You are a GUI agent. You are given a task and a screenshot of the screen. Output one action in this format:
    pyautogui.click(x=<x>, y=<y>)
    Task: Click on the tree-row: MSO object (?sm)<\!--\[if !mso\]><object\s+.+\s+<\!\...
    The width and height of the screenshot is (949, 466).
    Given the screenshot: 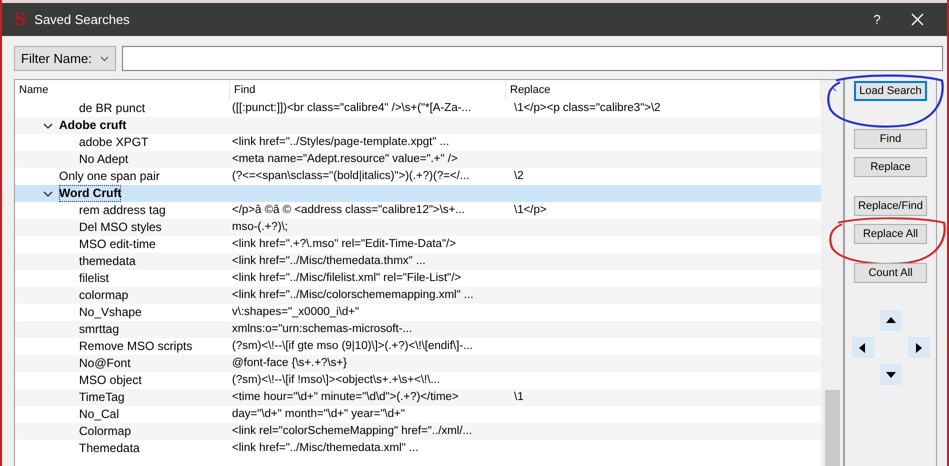 What is the action you would take?
    pyautogui.click(x=418, y=380)
    